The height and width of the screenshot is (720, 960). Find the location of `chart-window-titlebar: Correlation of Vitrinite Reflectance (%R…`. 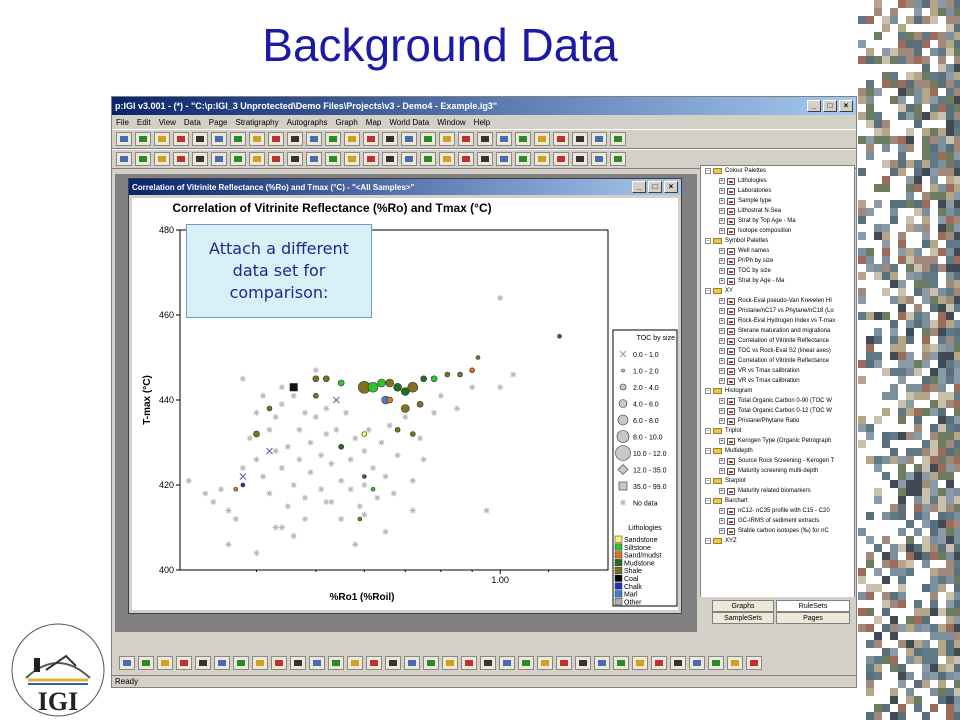

chart-window-titlebar: Correlation of Vitrinite Reflectance (%R… is located at coordinates (405, 187).